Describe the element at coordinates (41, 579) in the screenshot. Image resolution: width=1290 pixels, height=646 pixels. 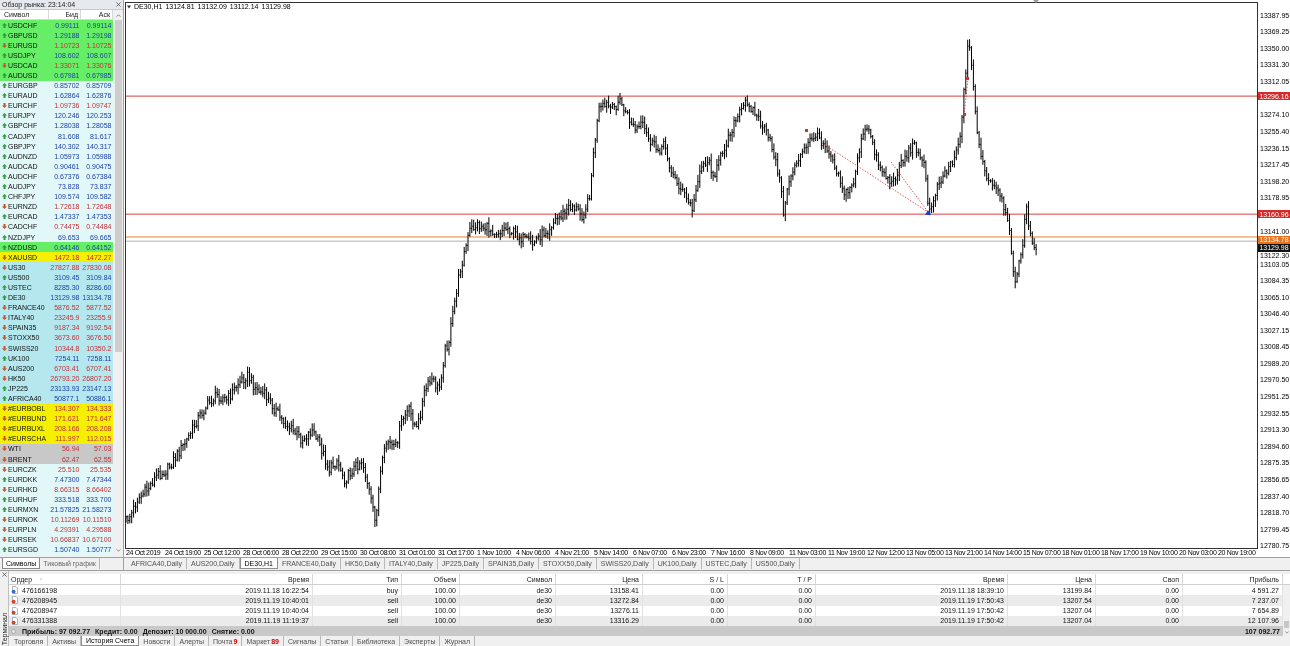
I see `sort-indicator-icon` at that location.